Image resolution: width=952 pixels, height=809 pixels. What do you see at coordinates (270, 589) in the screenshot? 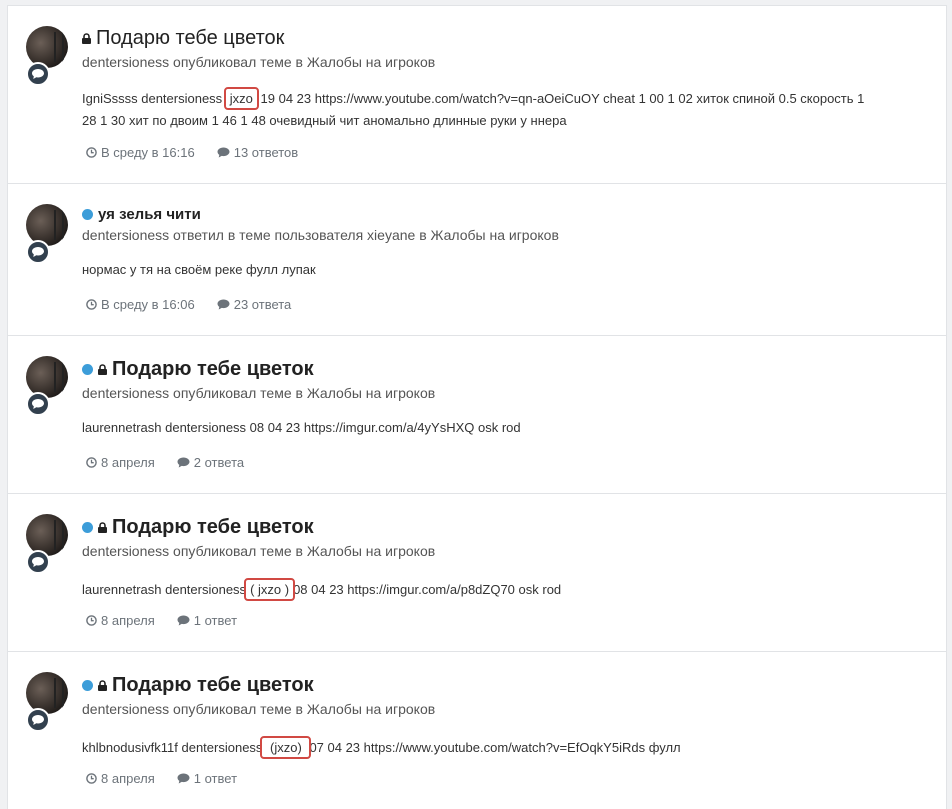
I see `highlight-box: ( jxzo )` at bounding box center [270, 589].